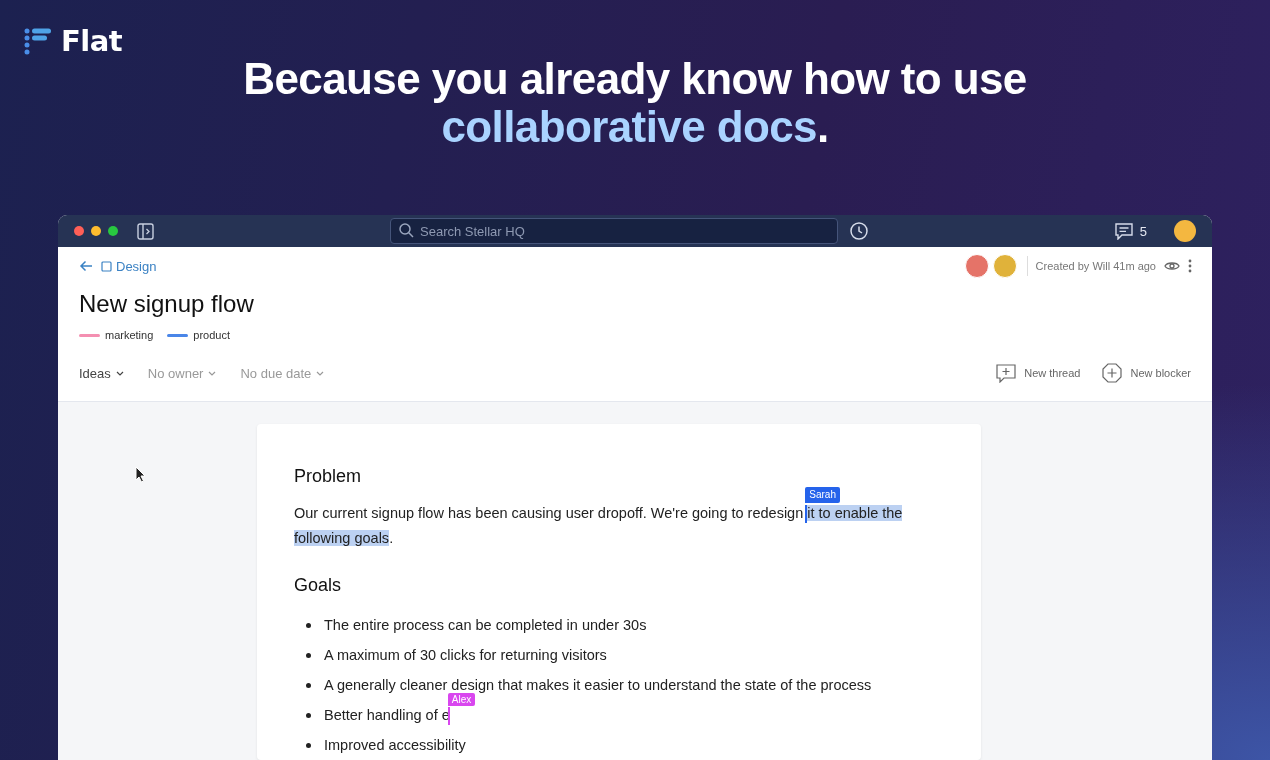 The height and width of the screenshot is (760, 1270). Describe the element at coordinates (79, 231) in the screenshot. I see `close-button` at that location.